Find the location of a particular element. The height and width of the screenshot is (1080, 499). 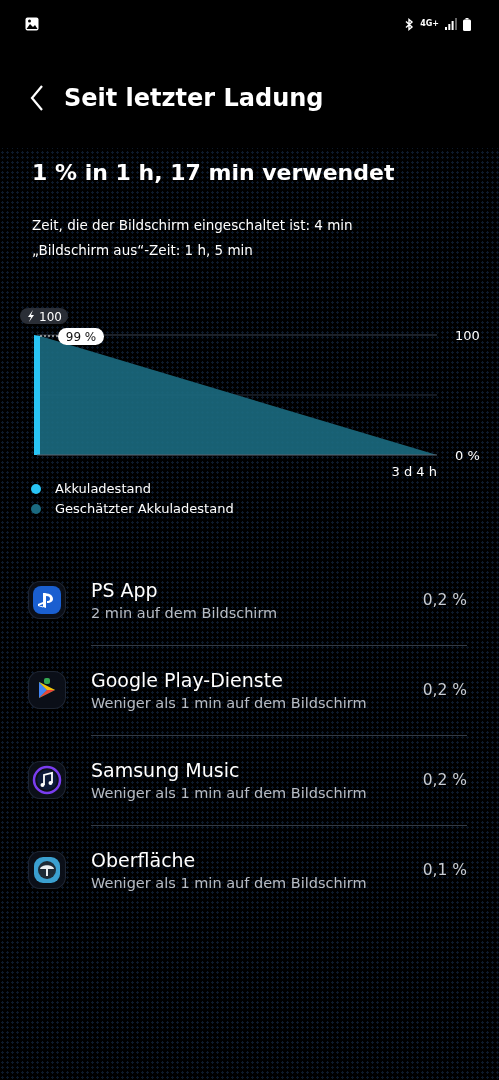

app-name: PS App is located at coordinates (257, 590).